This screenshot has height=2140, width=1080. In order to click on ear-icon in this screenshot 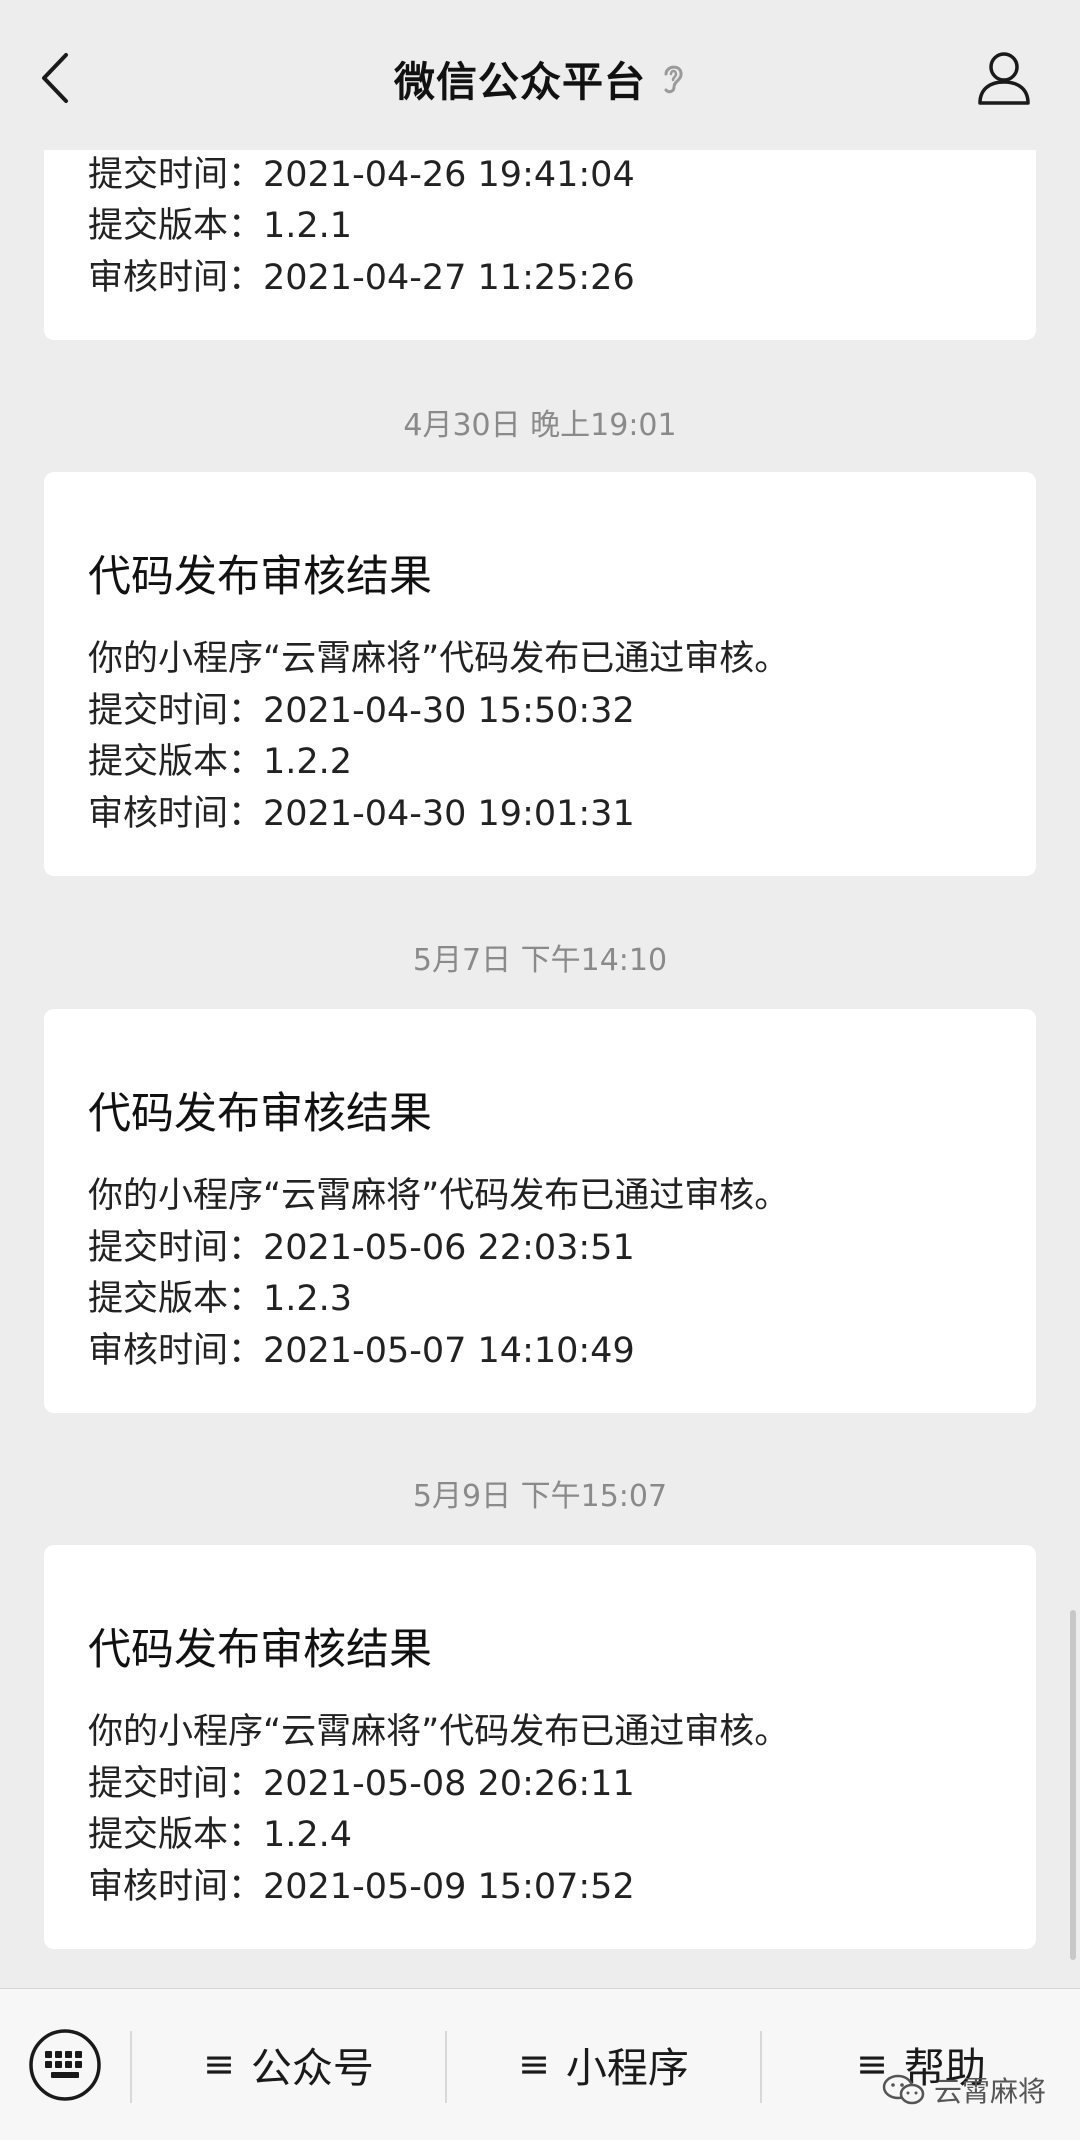, I will do `click(673, 78)`.